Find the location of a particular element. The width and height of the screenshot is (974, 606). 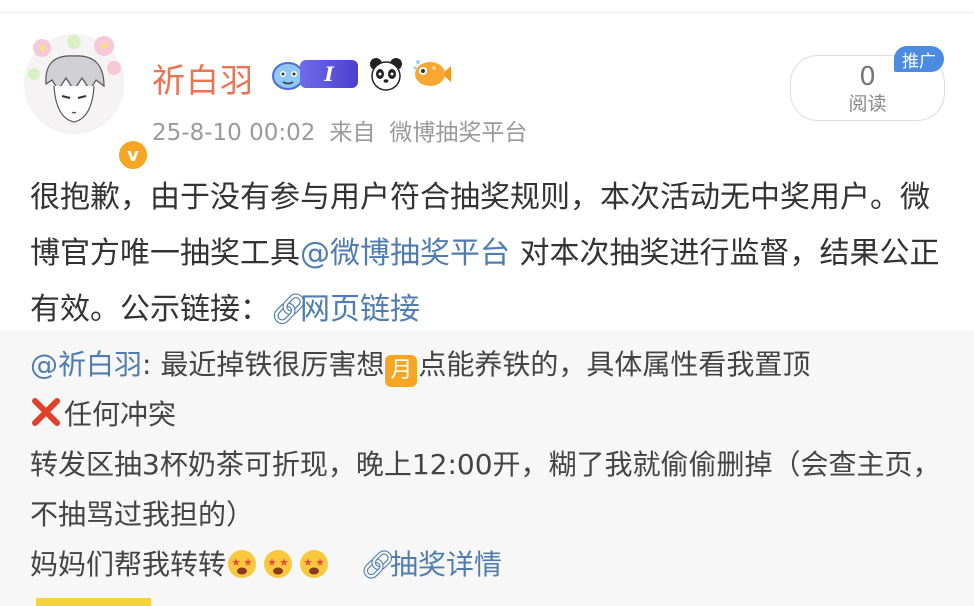

post-meta: 25-8-10 00:02 来自 微博抽奖平台 is located at coordinates (346, 130).